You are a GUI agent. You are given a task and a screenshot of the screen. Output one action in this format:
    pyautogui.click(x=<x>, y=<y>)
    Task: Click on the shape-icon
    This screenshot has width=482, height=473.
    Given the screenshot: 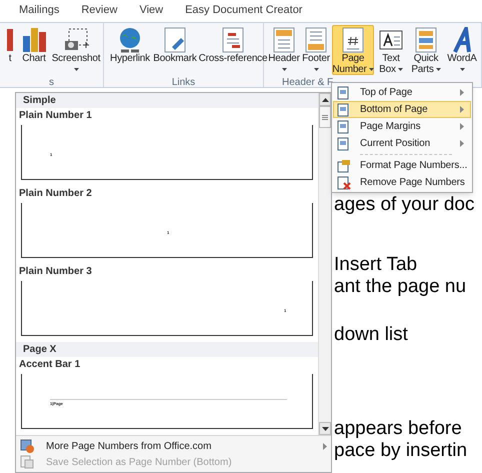 What is the action you would take?
    pyautogui.click(x=10, y=39)
    